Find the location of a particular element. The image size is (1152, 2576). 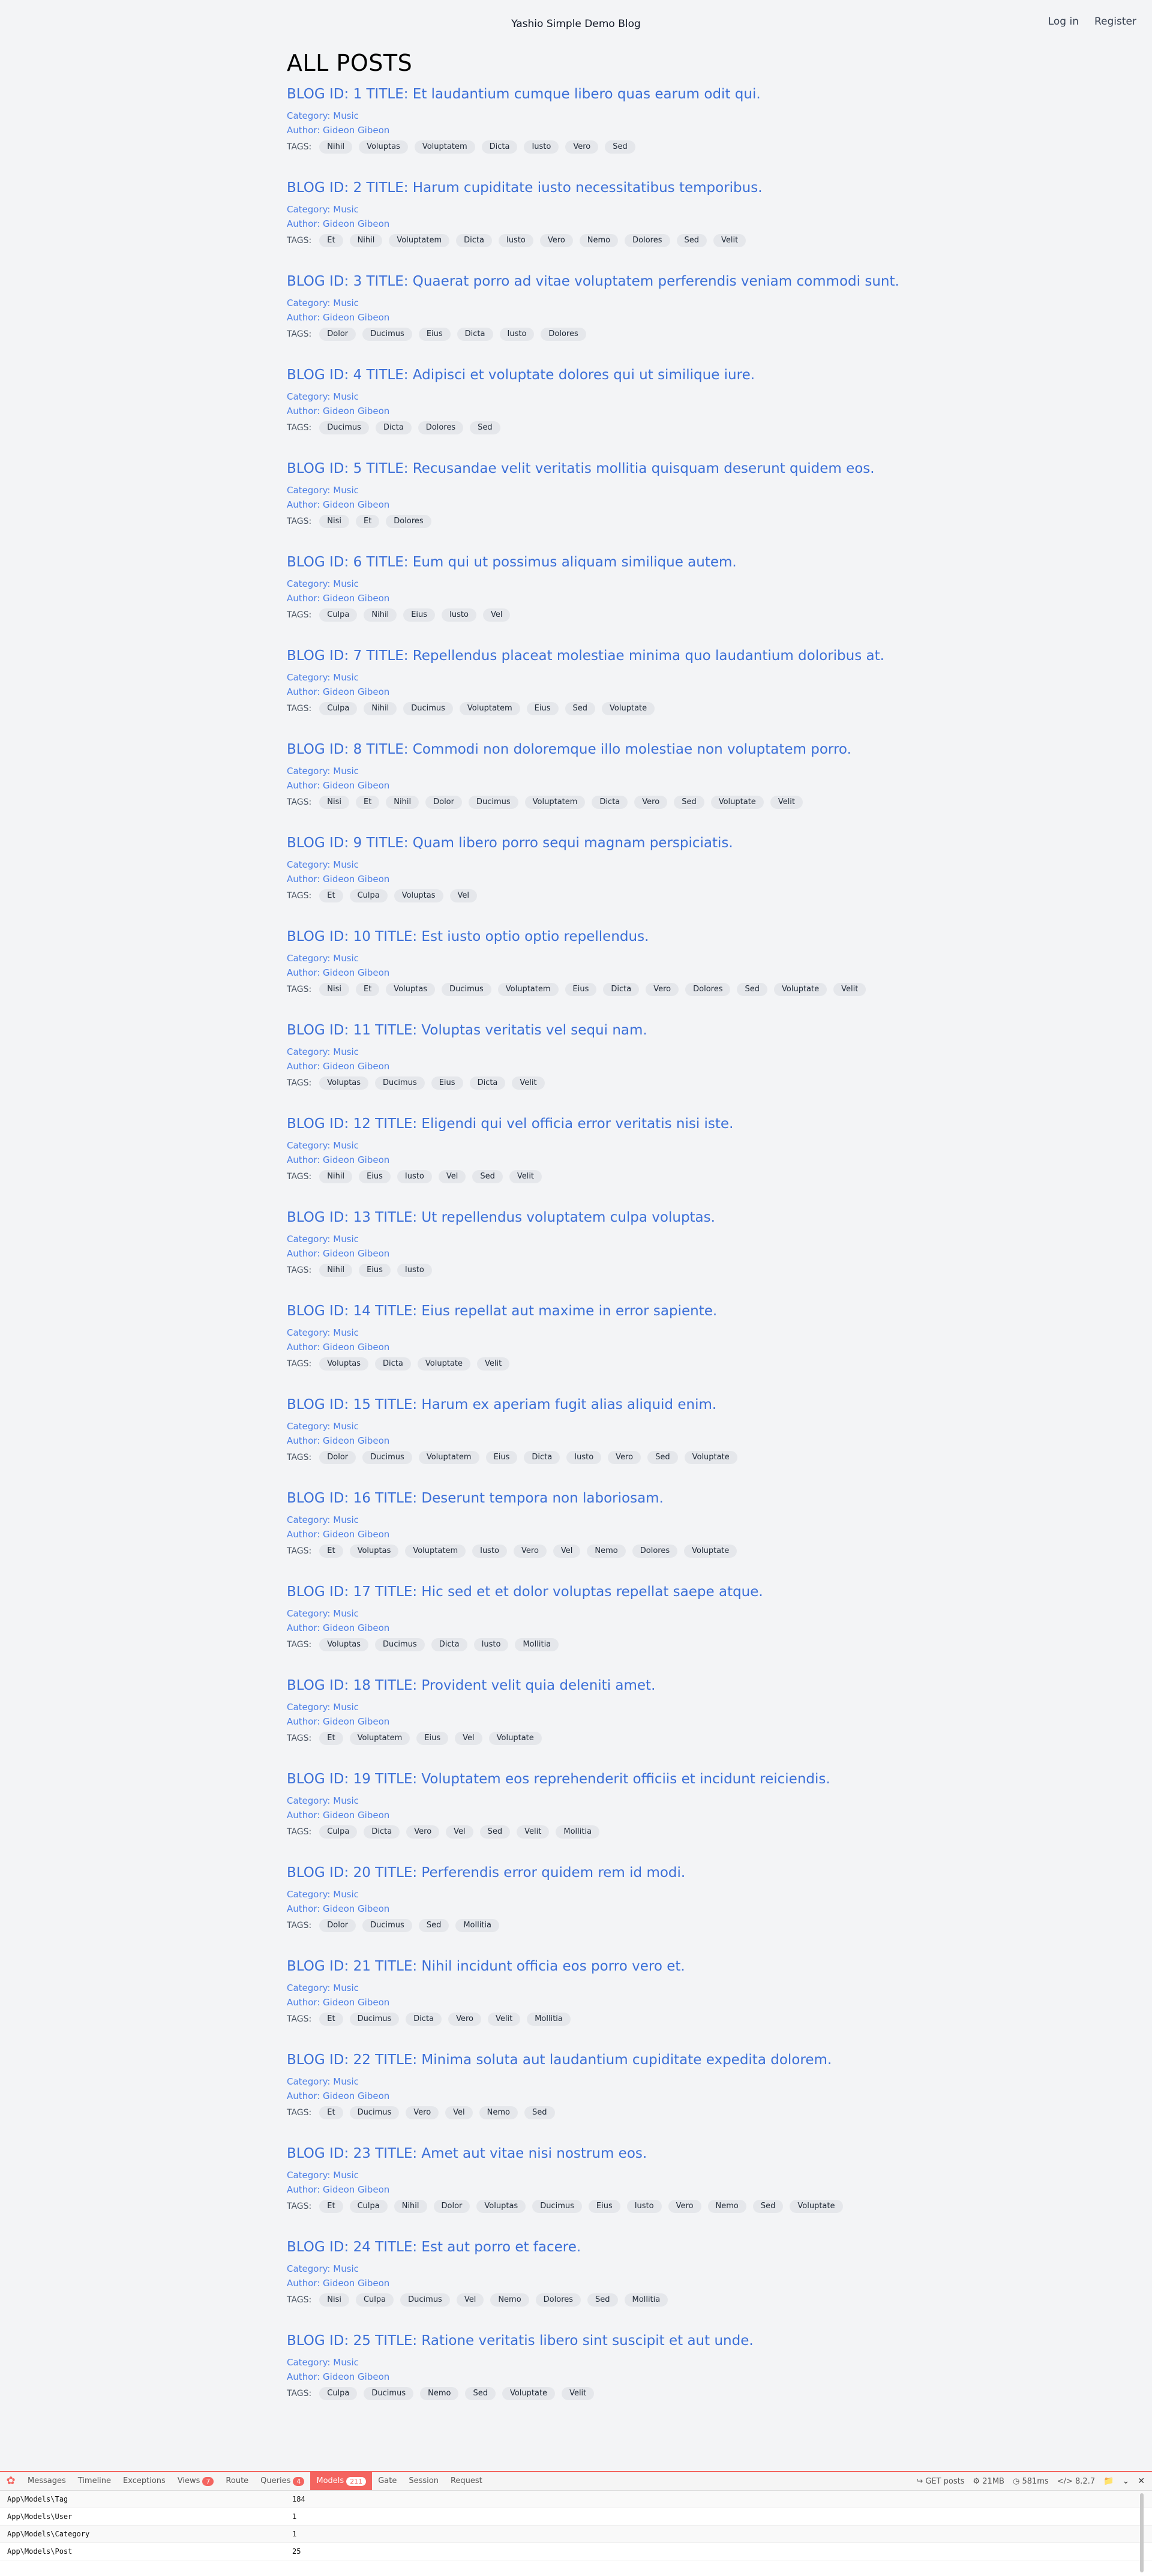

debug-tab-models: Models 211 is located at coordinates (342, 2481).